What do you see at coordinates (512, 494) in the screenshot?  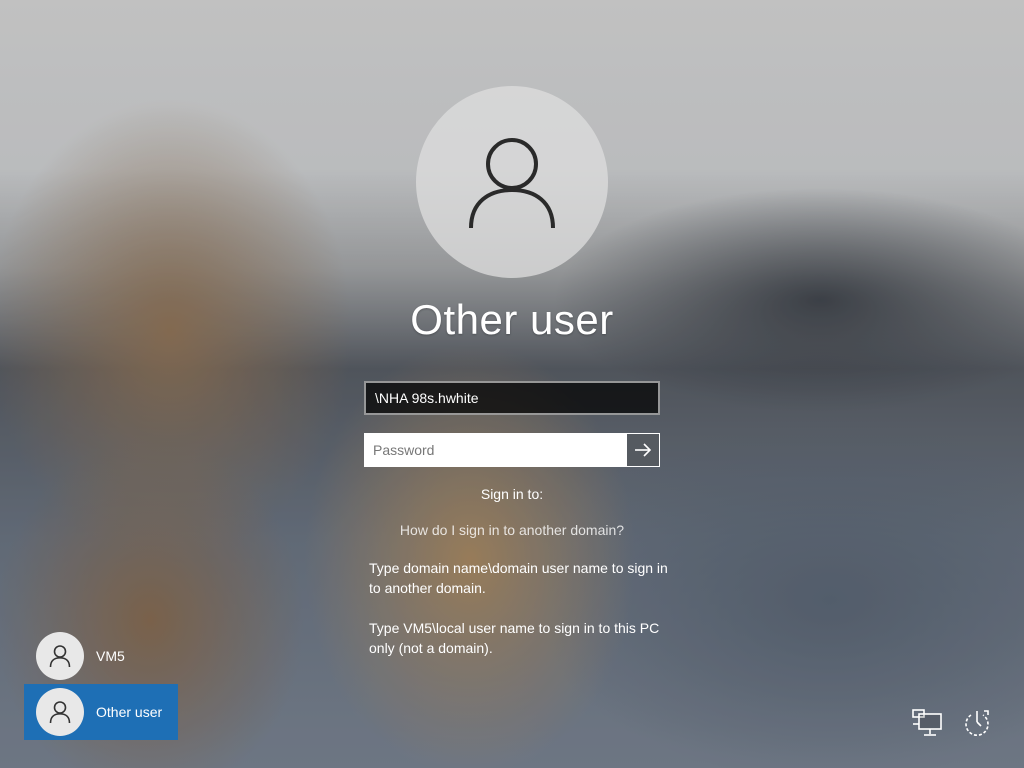 I see `sign-in-to-label: Sign in to:` at bounding box center [512, 494].